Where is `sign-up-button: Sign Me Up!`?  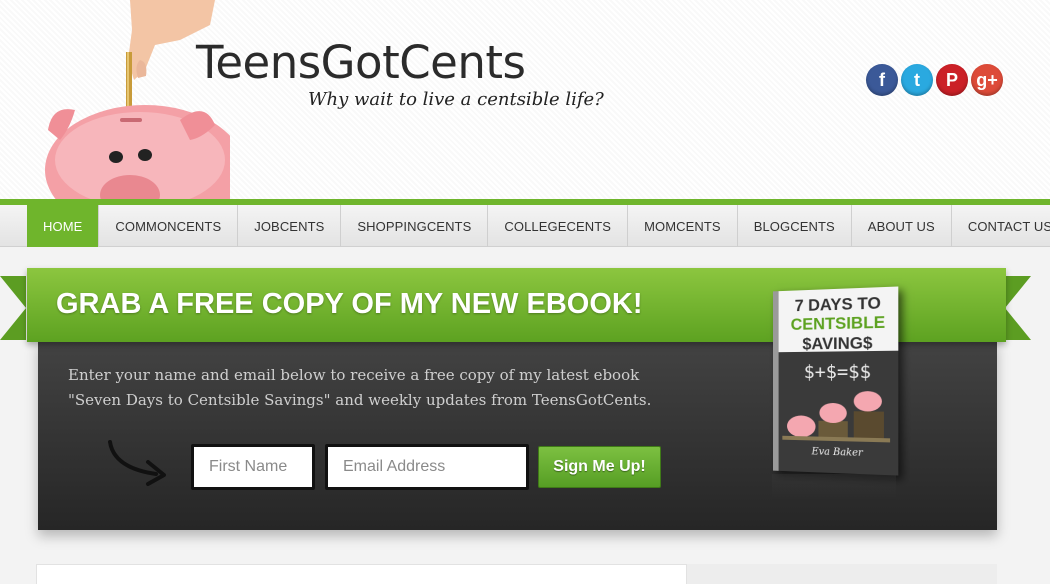 sign-up-button: Sign Me Up! is located at coordinates (599, 467).